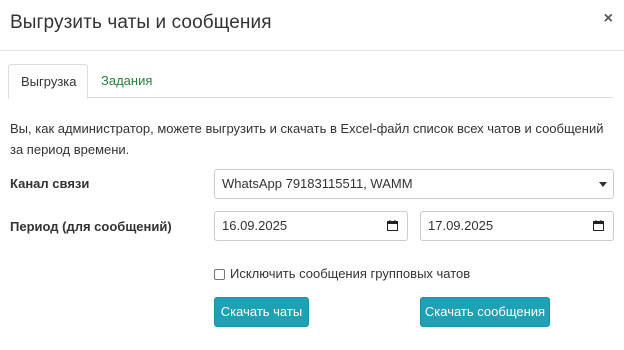 Image resolution: width=624 pixels, height=350 pixels. What do you see at coordinates (48, 81) in the screenshot?
I see `tab-export: Выгрузка` at bounding box center [48, 81].